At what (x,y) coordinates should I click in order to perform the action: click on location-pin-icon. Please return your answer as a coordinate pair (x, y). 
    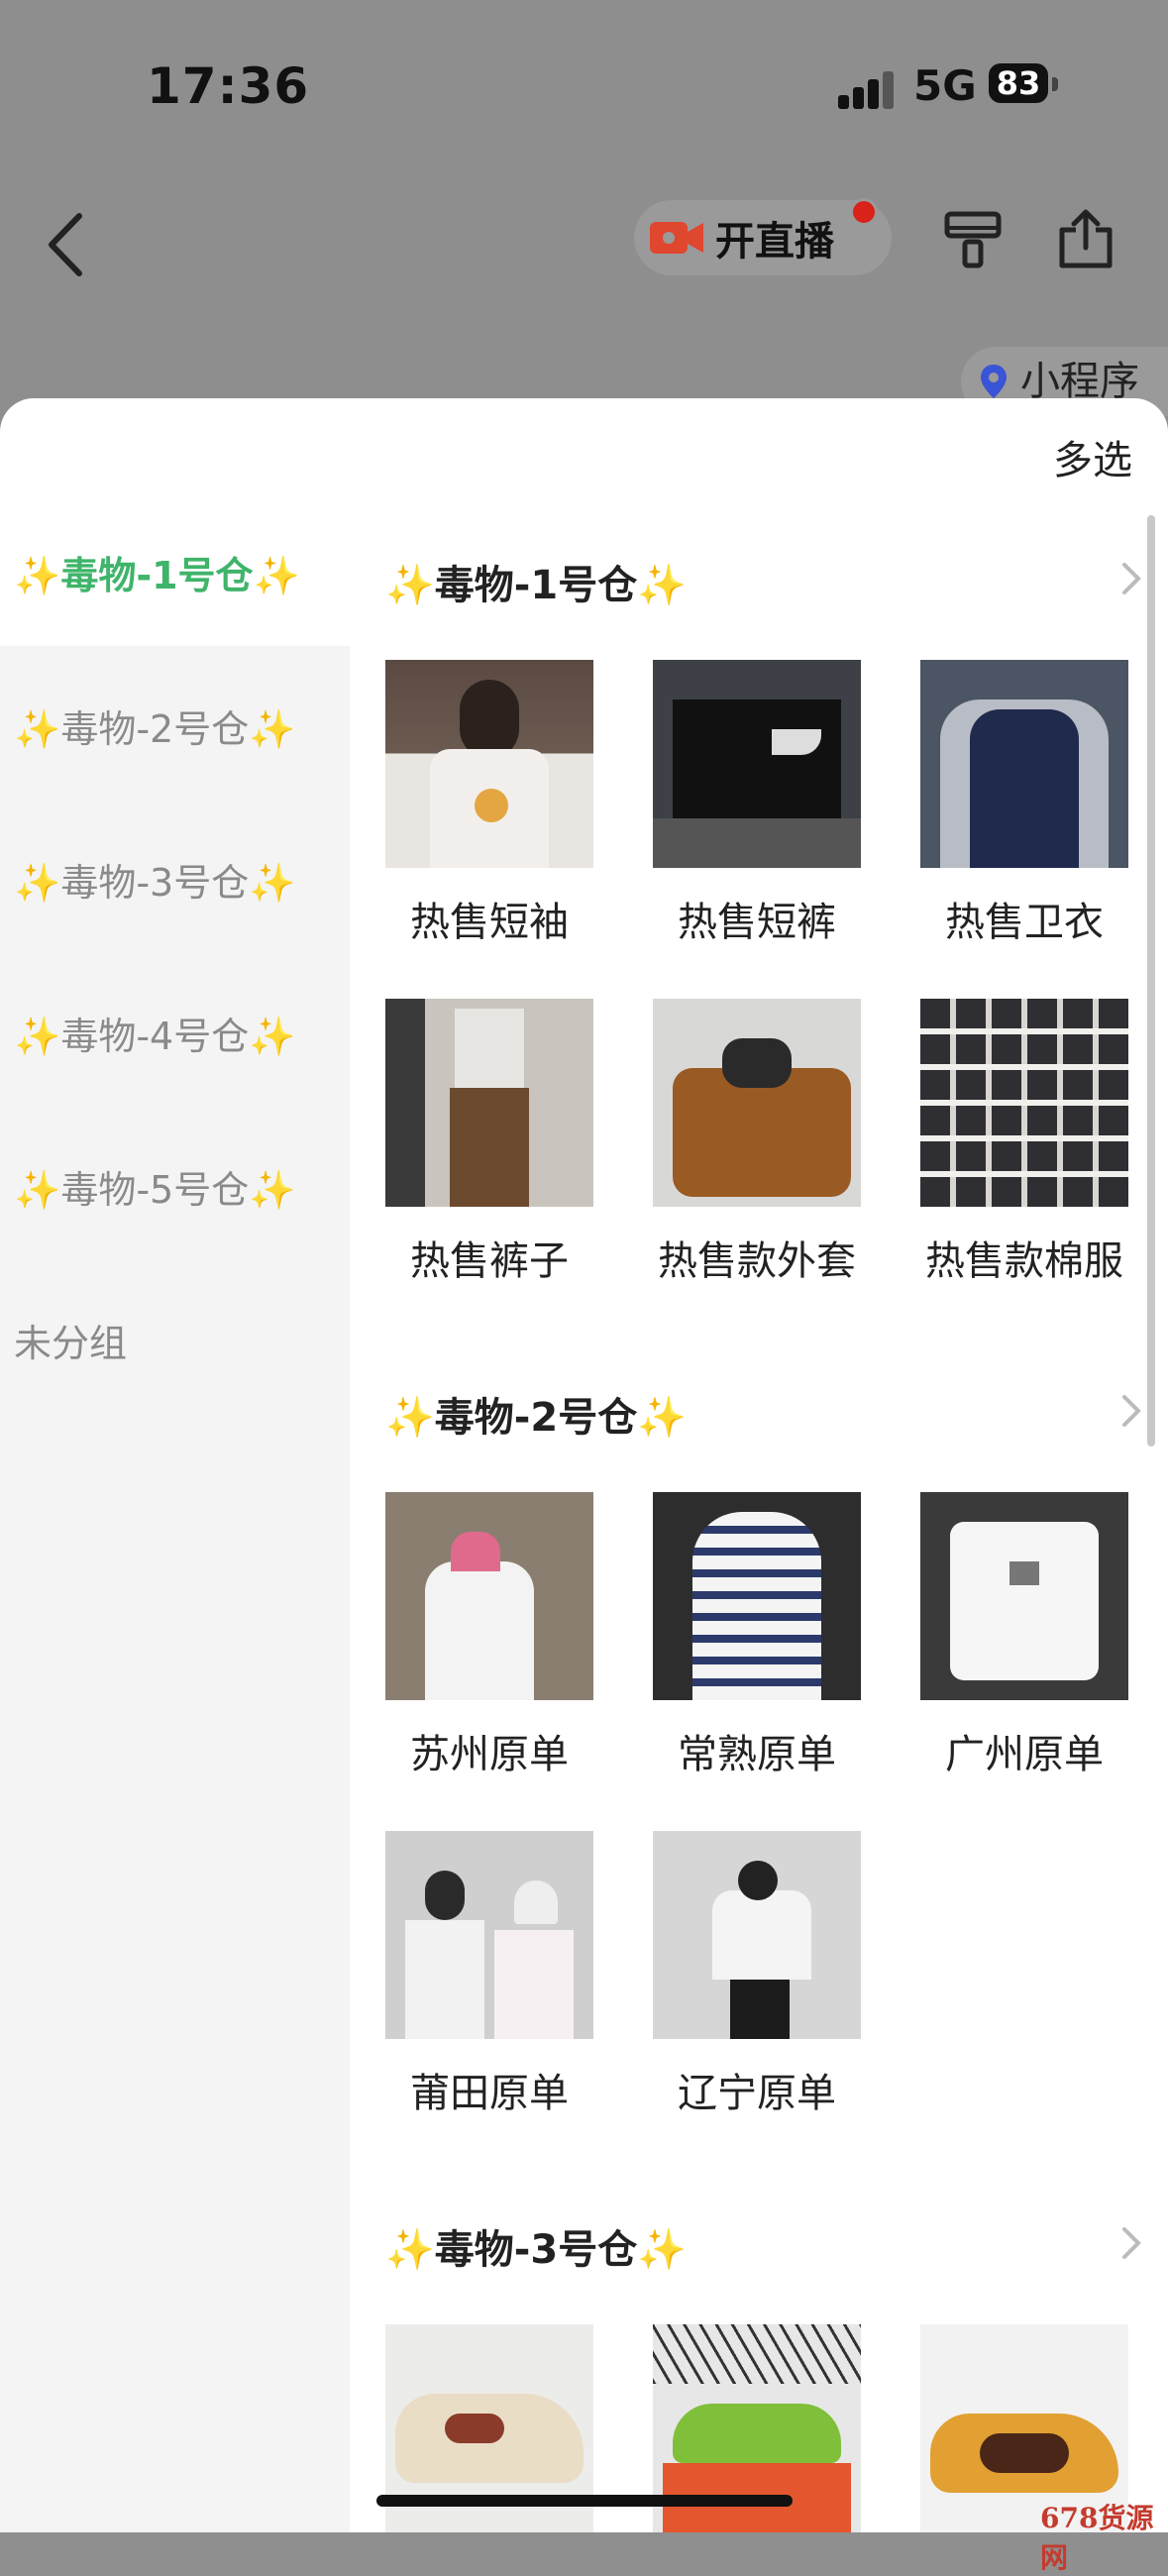
    Looking at the image, I should click on (994, 381).